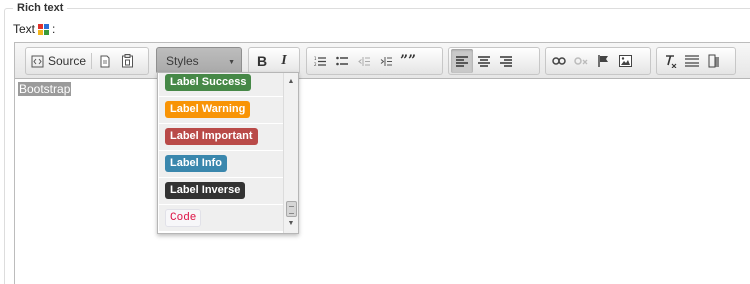  Describe the element at coordinates (67, 61) in the screenshot. I see `source-button-label: Source` at that location.